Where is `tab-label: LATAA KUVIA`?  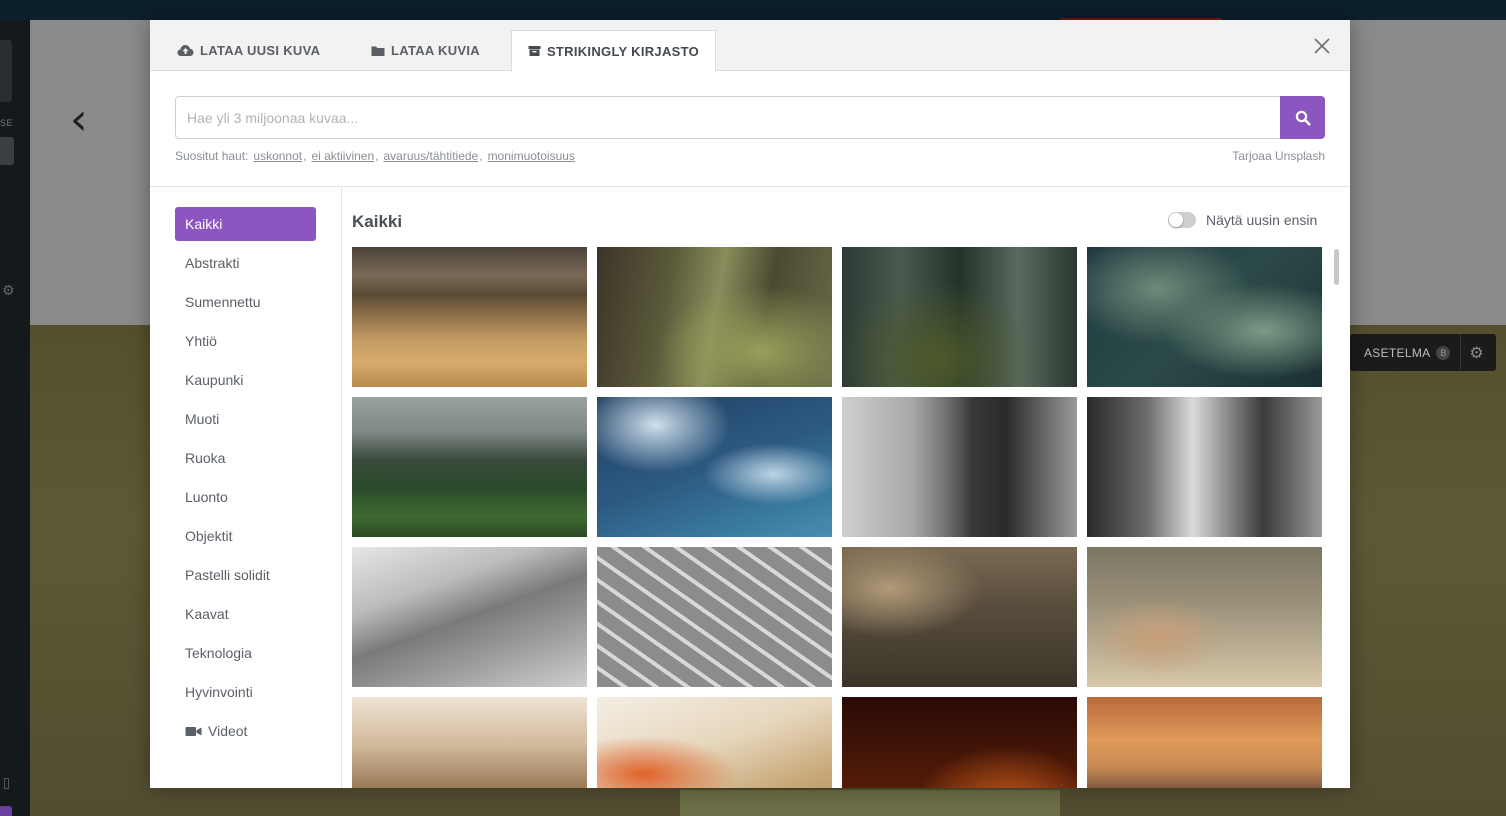
tab-label: LATAA KUVIA is located at coordinates (435, 50).